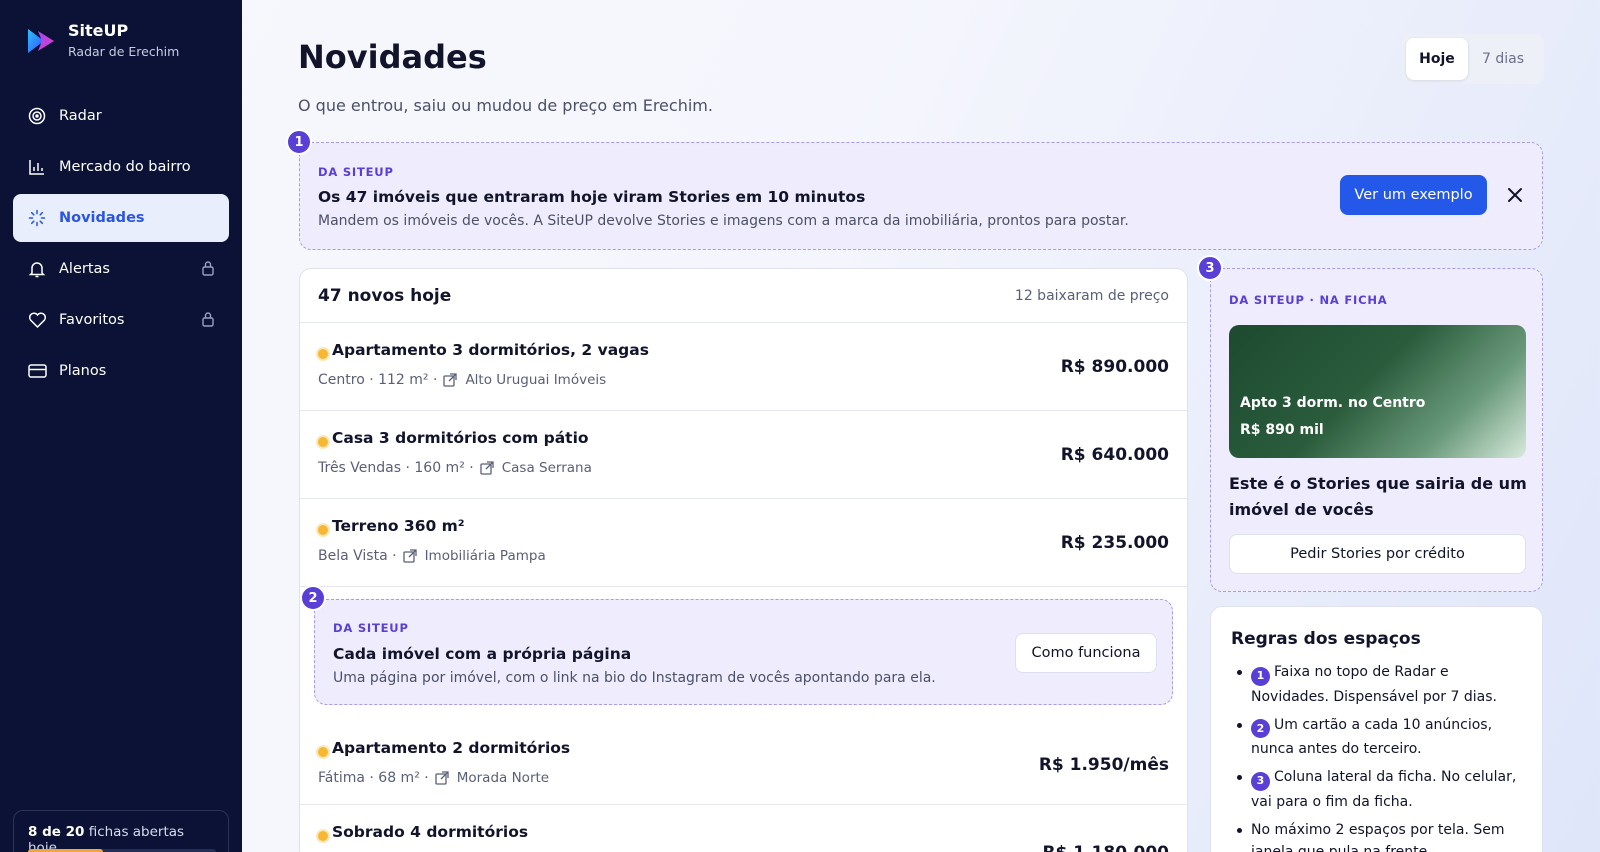 This screenshot has width=1600, height=852. What do you see at coordinates (102, 41) in the screenshot?
I see `brand: SiteUP Radar de Erechim` at bounding box center [102, 41].